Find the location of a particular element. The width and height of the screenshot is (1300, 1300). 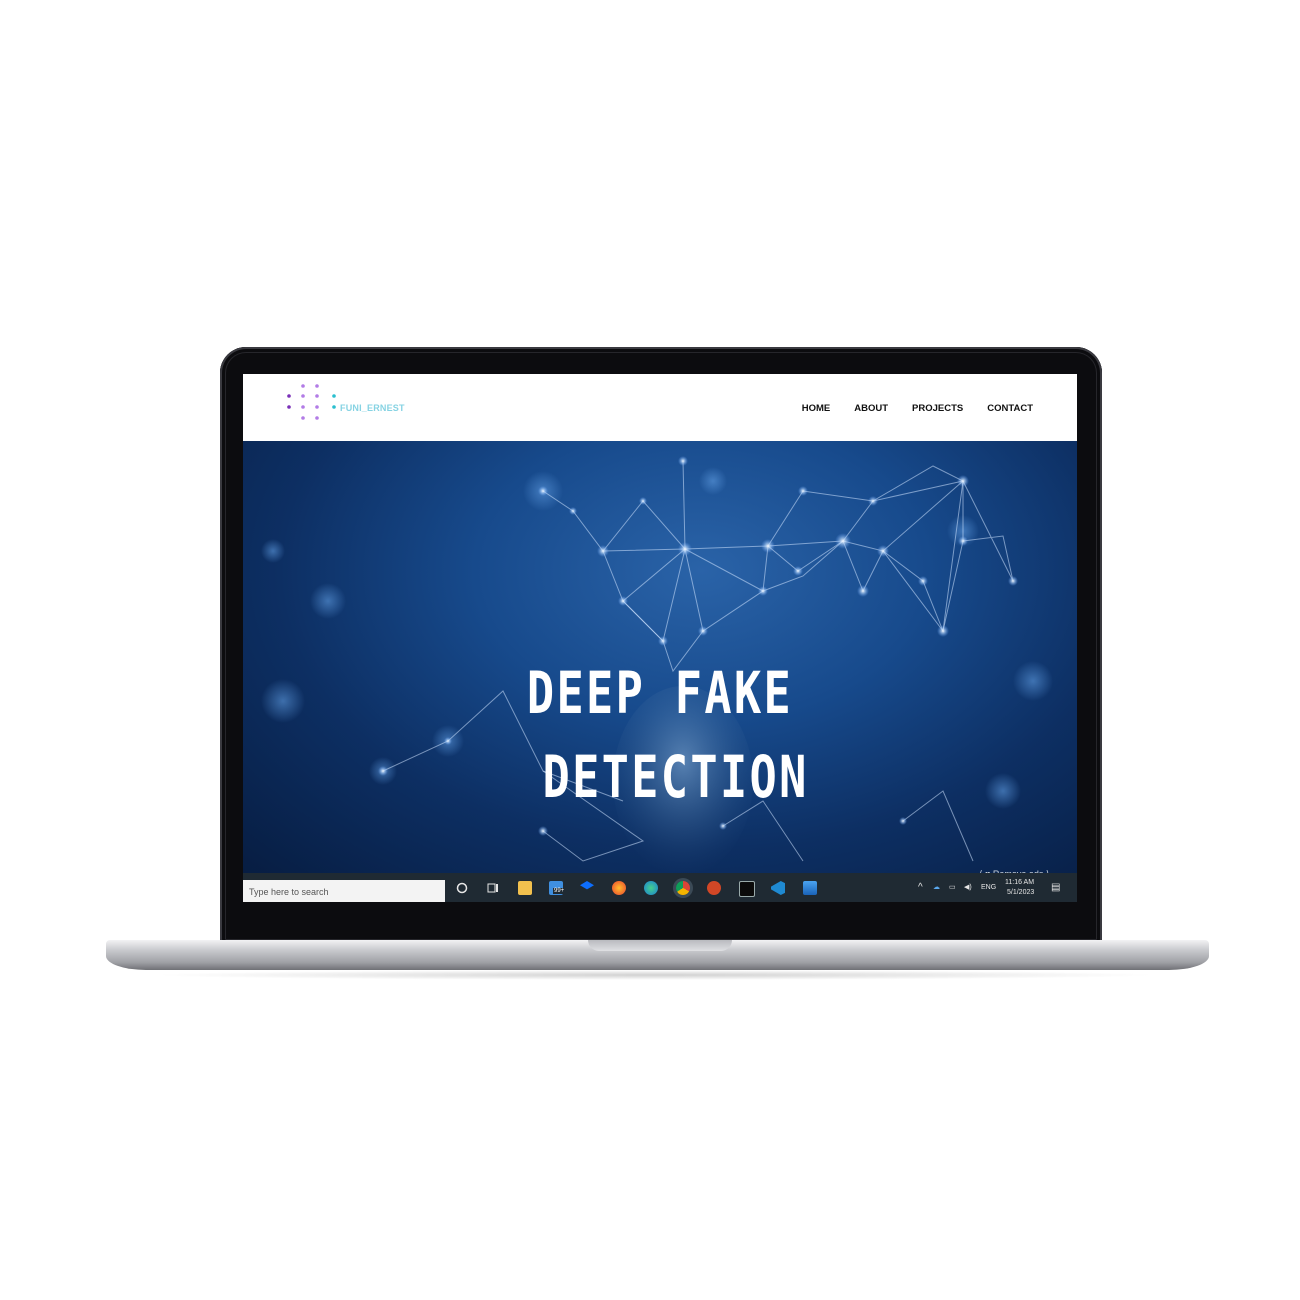

nav-contact-link: CONTACT is located at coordinates (1010, 408).